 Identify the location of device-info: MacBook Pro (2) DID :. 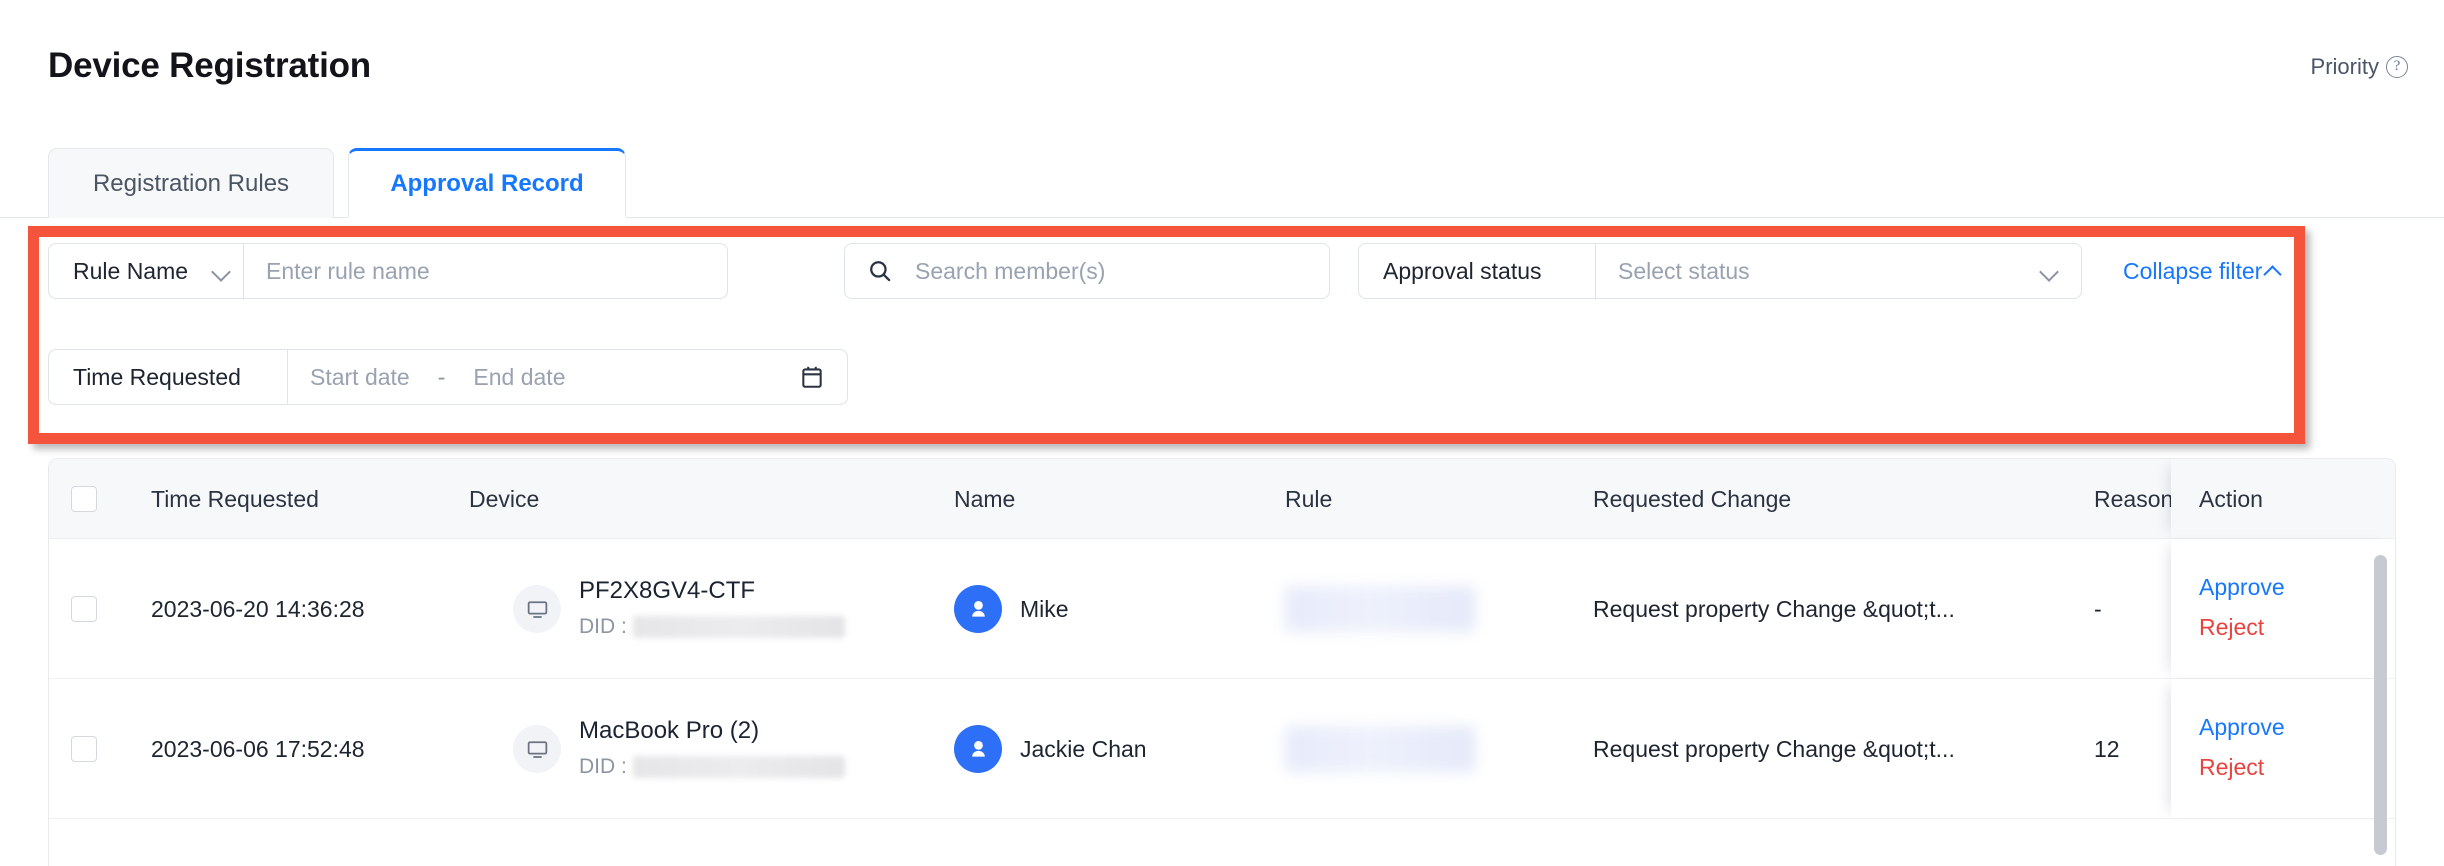
(712, 749).